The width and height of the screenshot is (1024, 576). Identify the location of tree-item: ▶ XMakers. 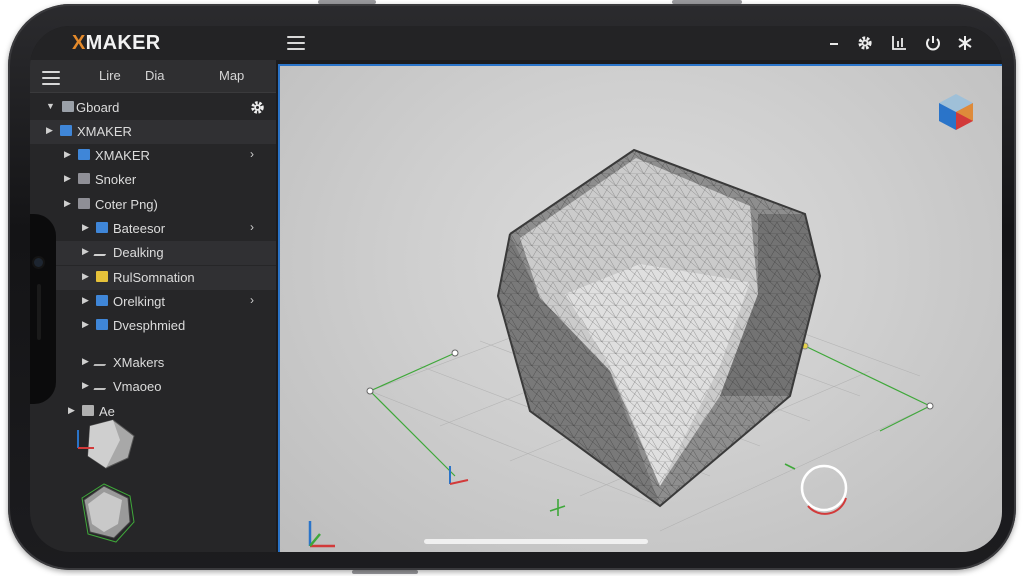
(153, 363).